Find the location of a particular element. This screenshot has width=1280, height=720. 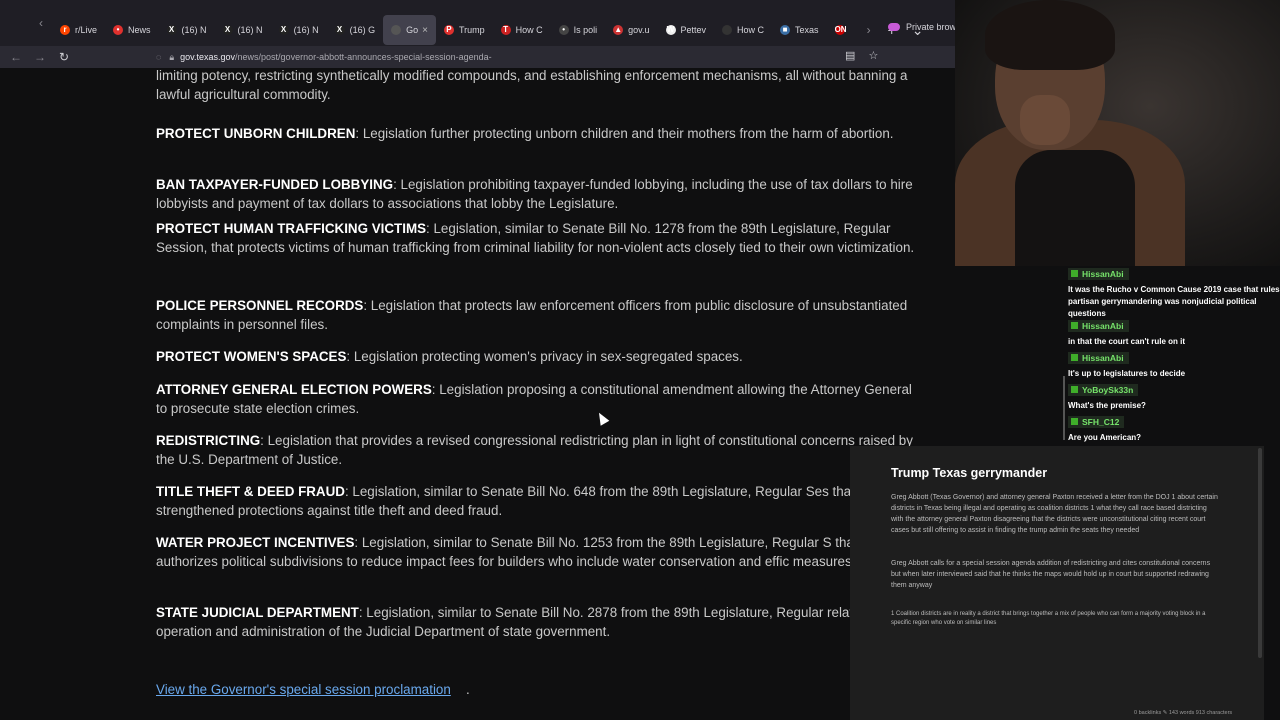

chat-username-text: YoBoySk33n is located at coordinates (1108, 389).